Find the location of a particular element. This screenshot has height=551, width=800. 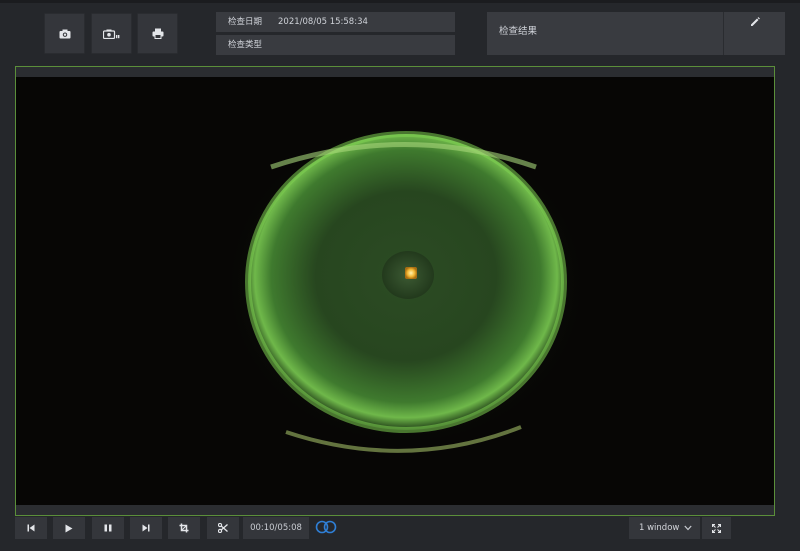

loop-icon is located at coordinates (326, 527).